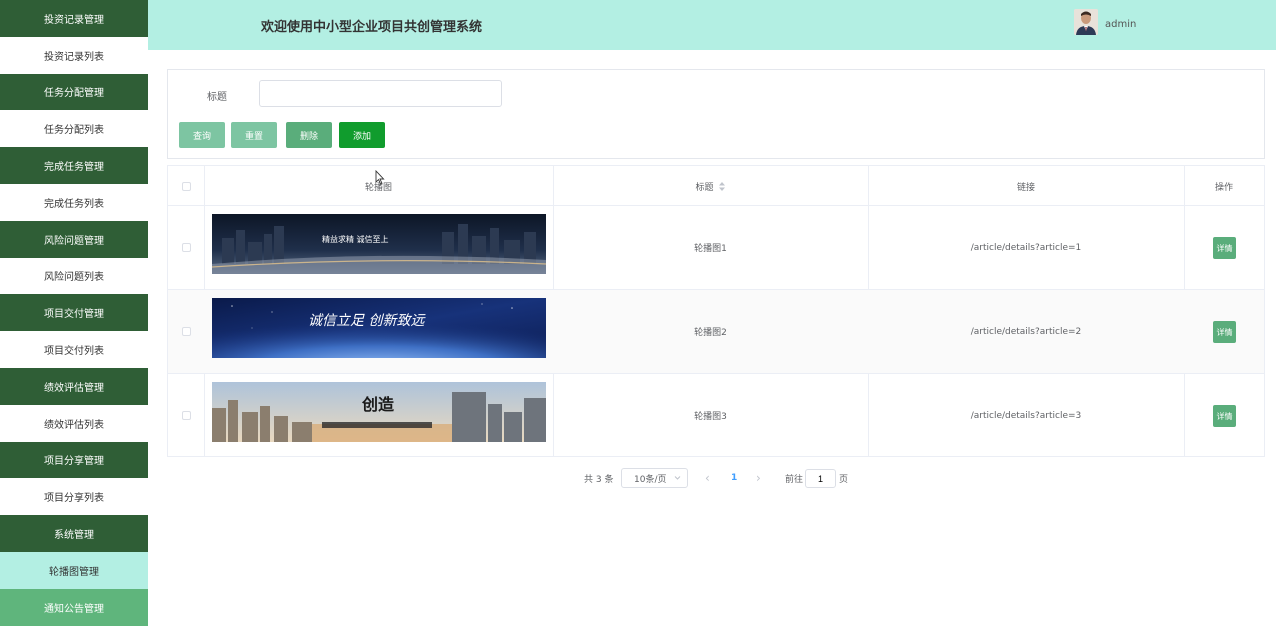 The height and width of the screenshot is (629, 1276). I want to click on page-number-current: 1, so click(734, 478).